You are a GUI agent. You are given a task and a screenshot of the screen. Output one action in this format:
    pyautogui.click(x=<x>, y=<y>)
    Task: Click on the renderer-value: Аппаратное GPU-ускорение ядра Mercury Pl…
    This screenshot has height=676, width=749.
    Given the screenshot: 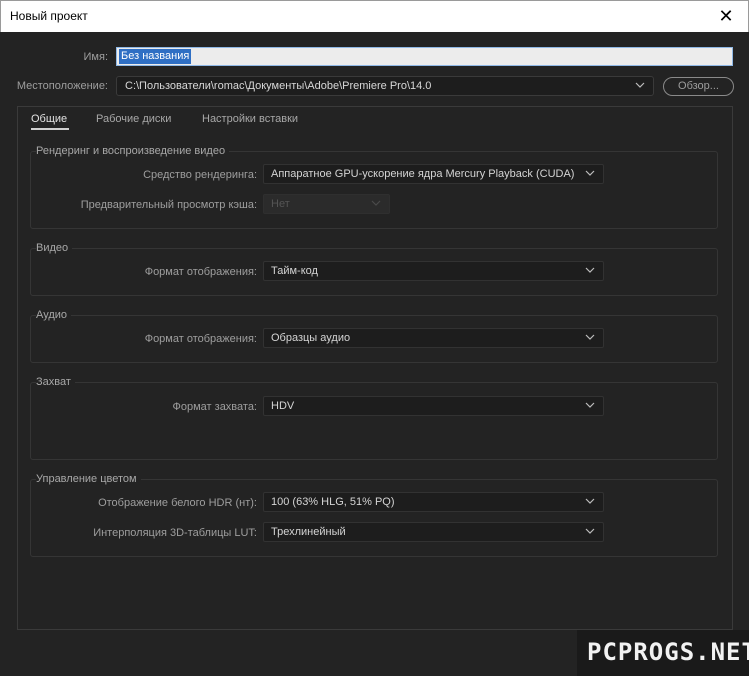 What is the action you would take?
    pyautogui.click(x=423, y=174)
    